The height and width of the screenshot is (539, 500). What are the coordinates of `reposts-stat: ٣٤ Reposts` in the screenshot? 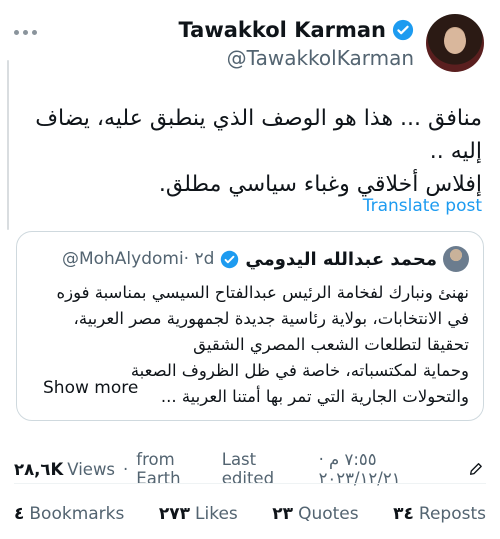 It's located at (439, 514).